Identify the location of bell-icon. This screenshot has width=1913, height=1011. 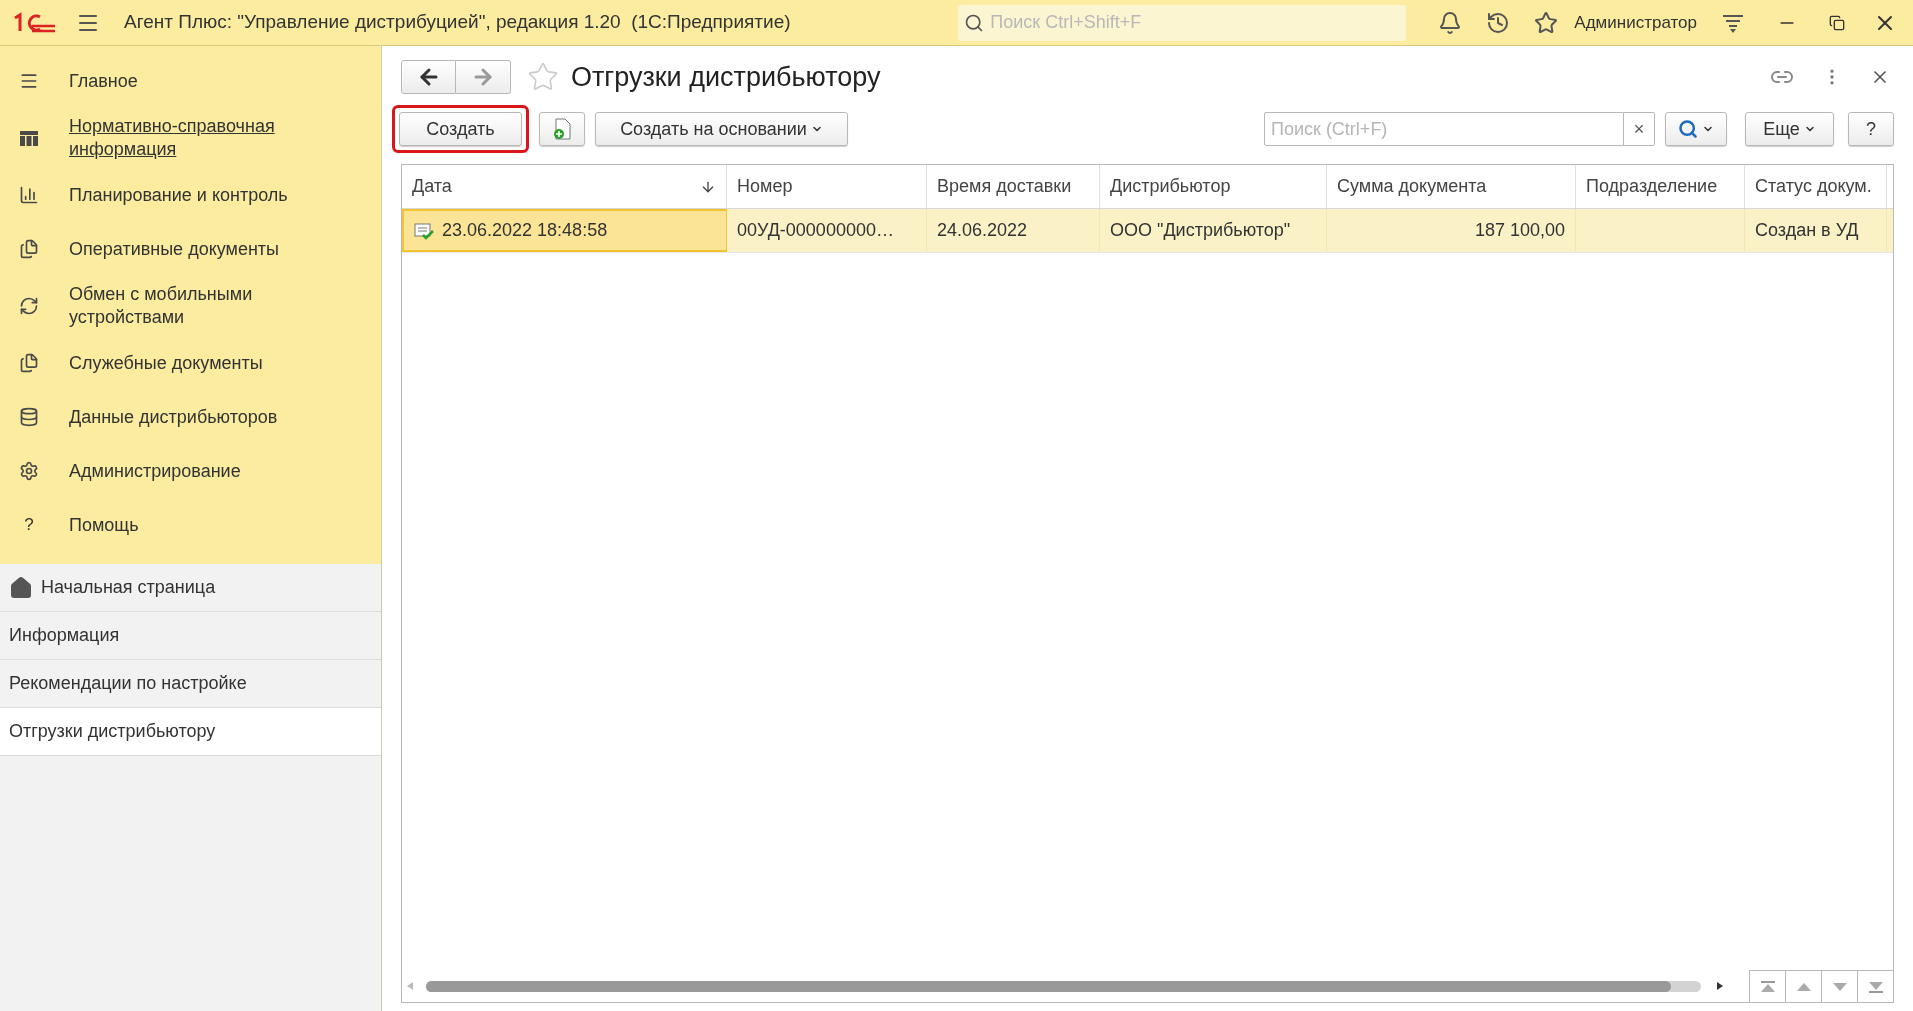
(1450, 22).